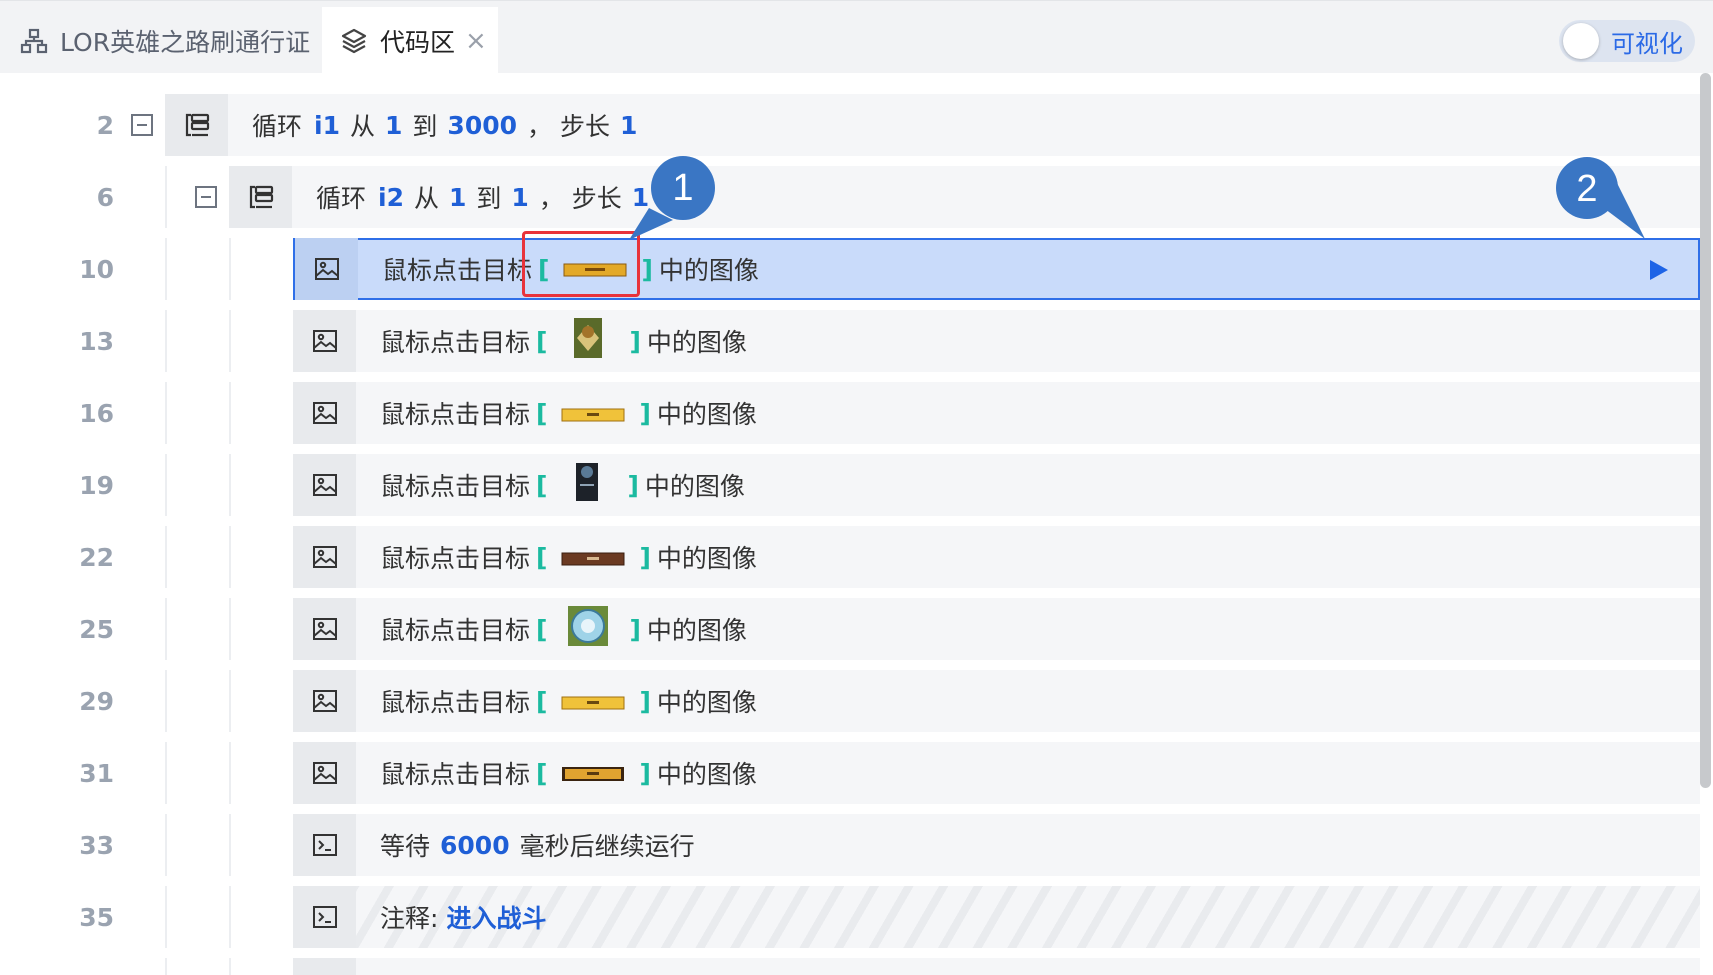 This screenshot has width=1713, height=975. I want to click on toggle-knob, so click(1581, 41).